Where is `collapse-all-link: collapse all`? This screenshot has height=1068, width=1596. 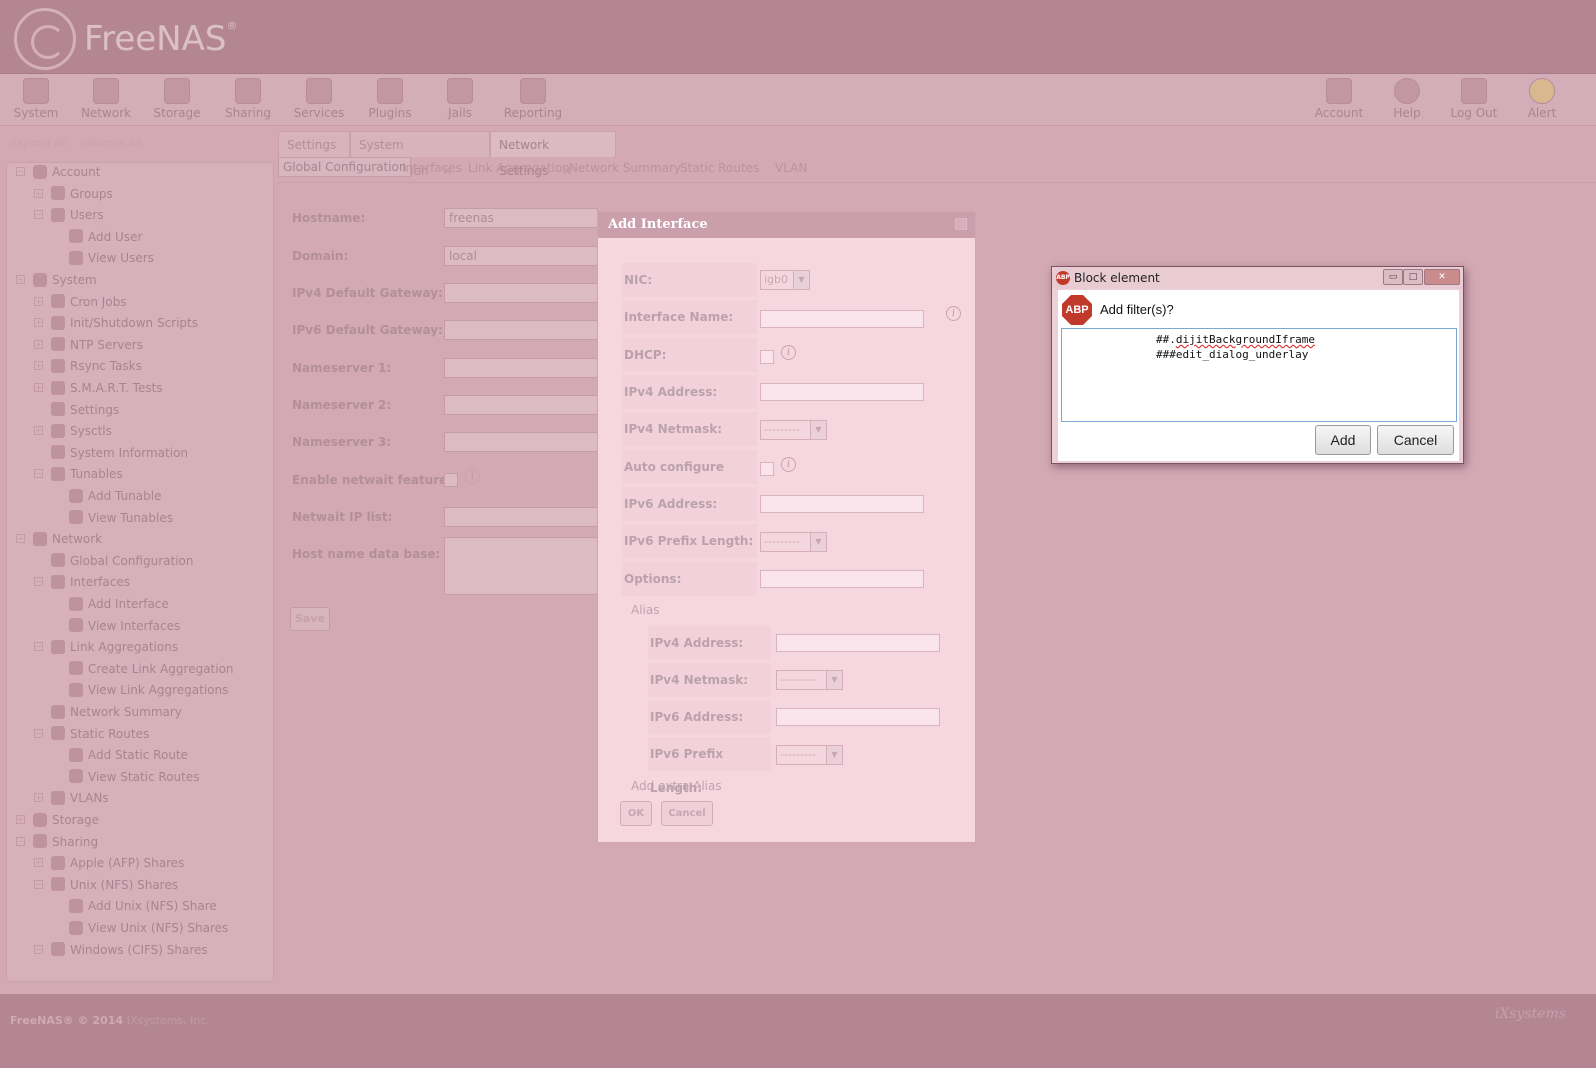
collapse-all-link: collapse all is located at coordinates (111, 142).